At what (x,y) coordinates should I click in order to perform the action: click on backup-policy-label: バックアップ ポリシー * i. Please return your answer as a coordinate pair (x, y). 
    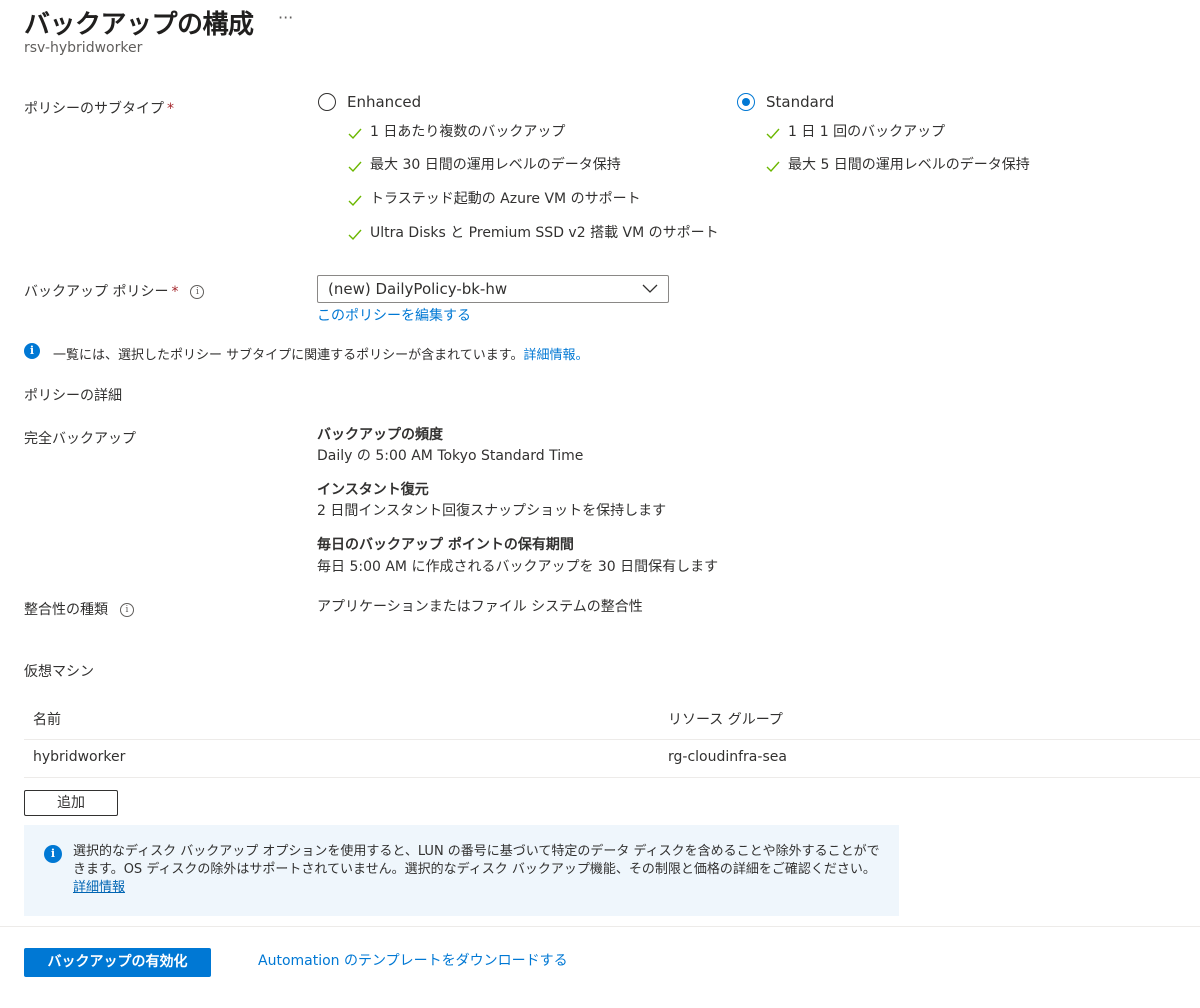
    Looking at the image, I should click on (114, 291).